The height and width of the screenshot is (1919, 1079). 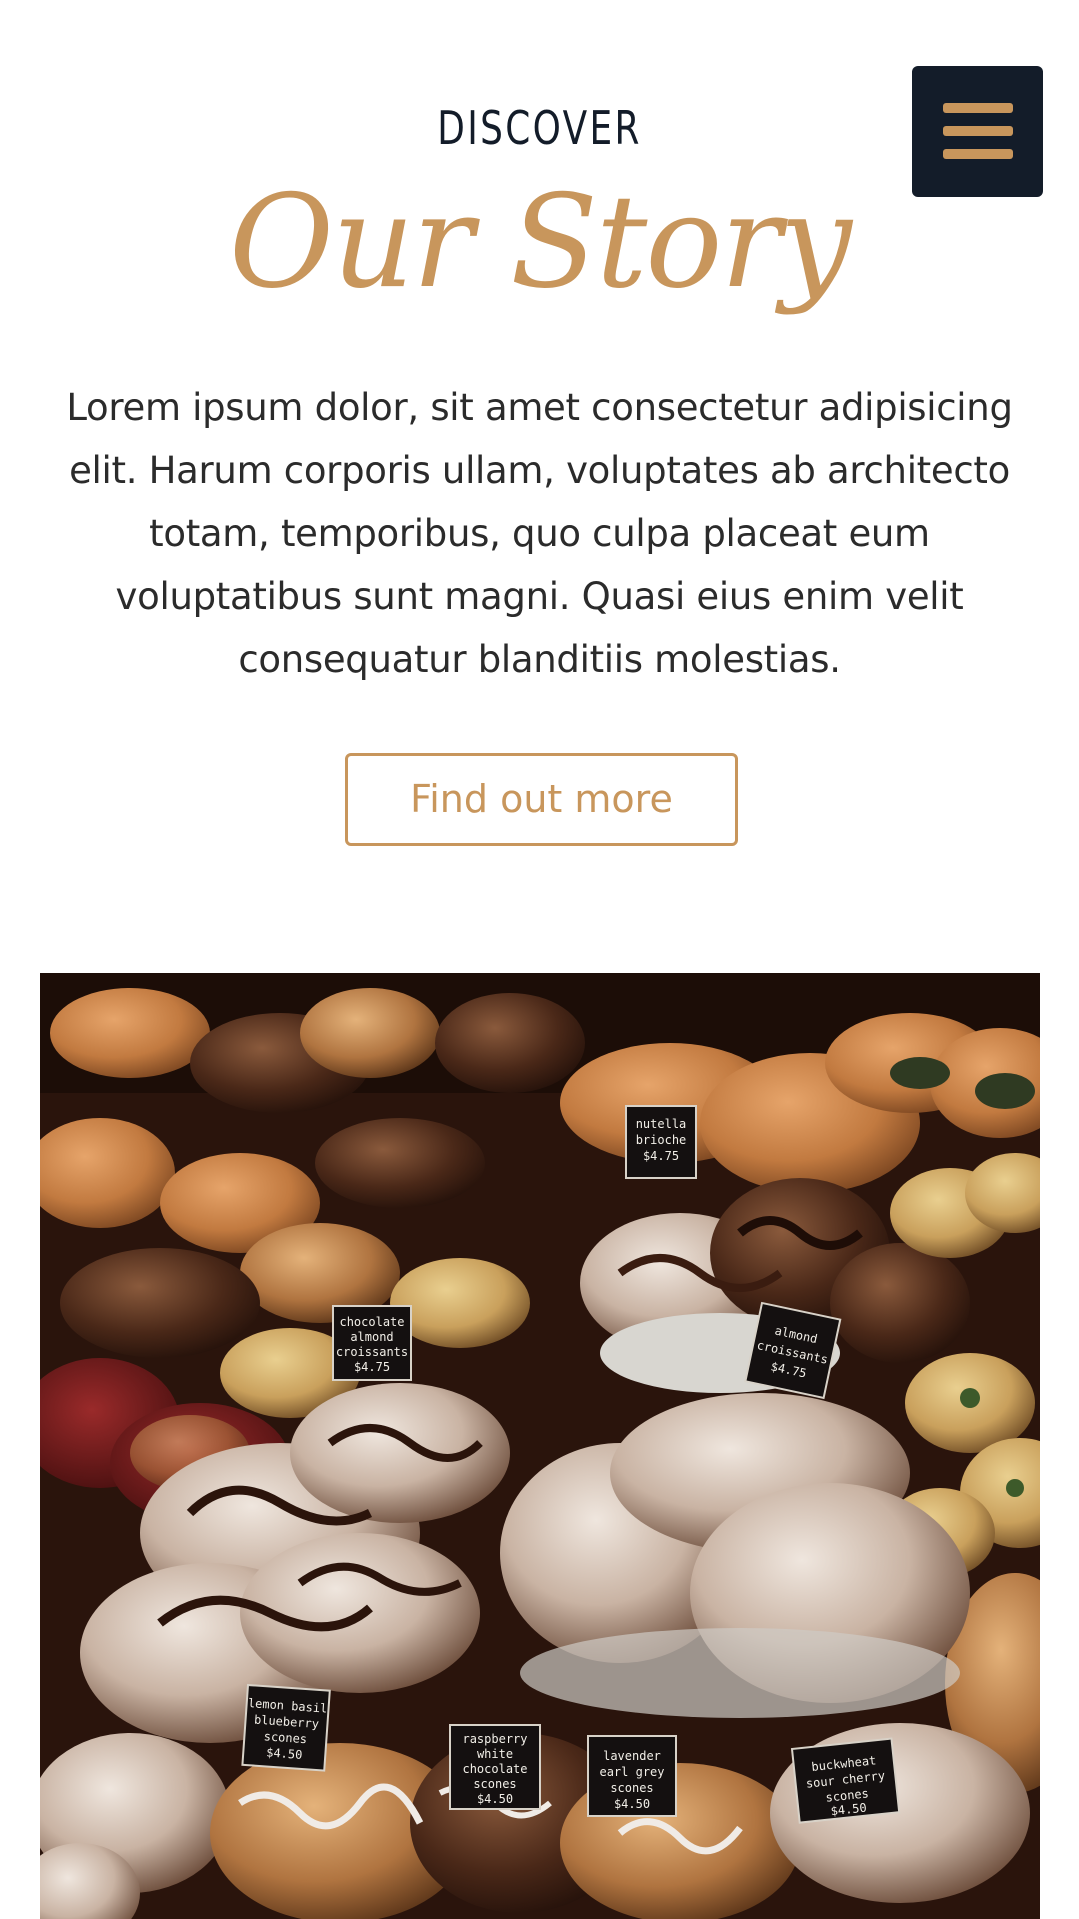 I want to click on tag-nutella-line3: $4.75, so click(x=661, y=1156).